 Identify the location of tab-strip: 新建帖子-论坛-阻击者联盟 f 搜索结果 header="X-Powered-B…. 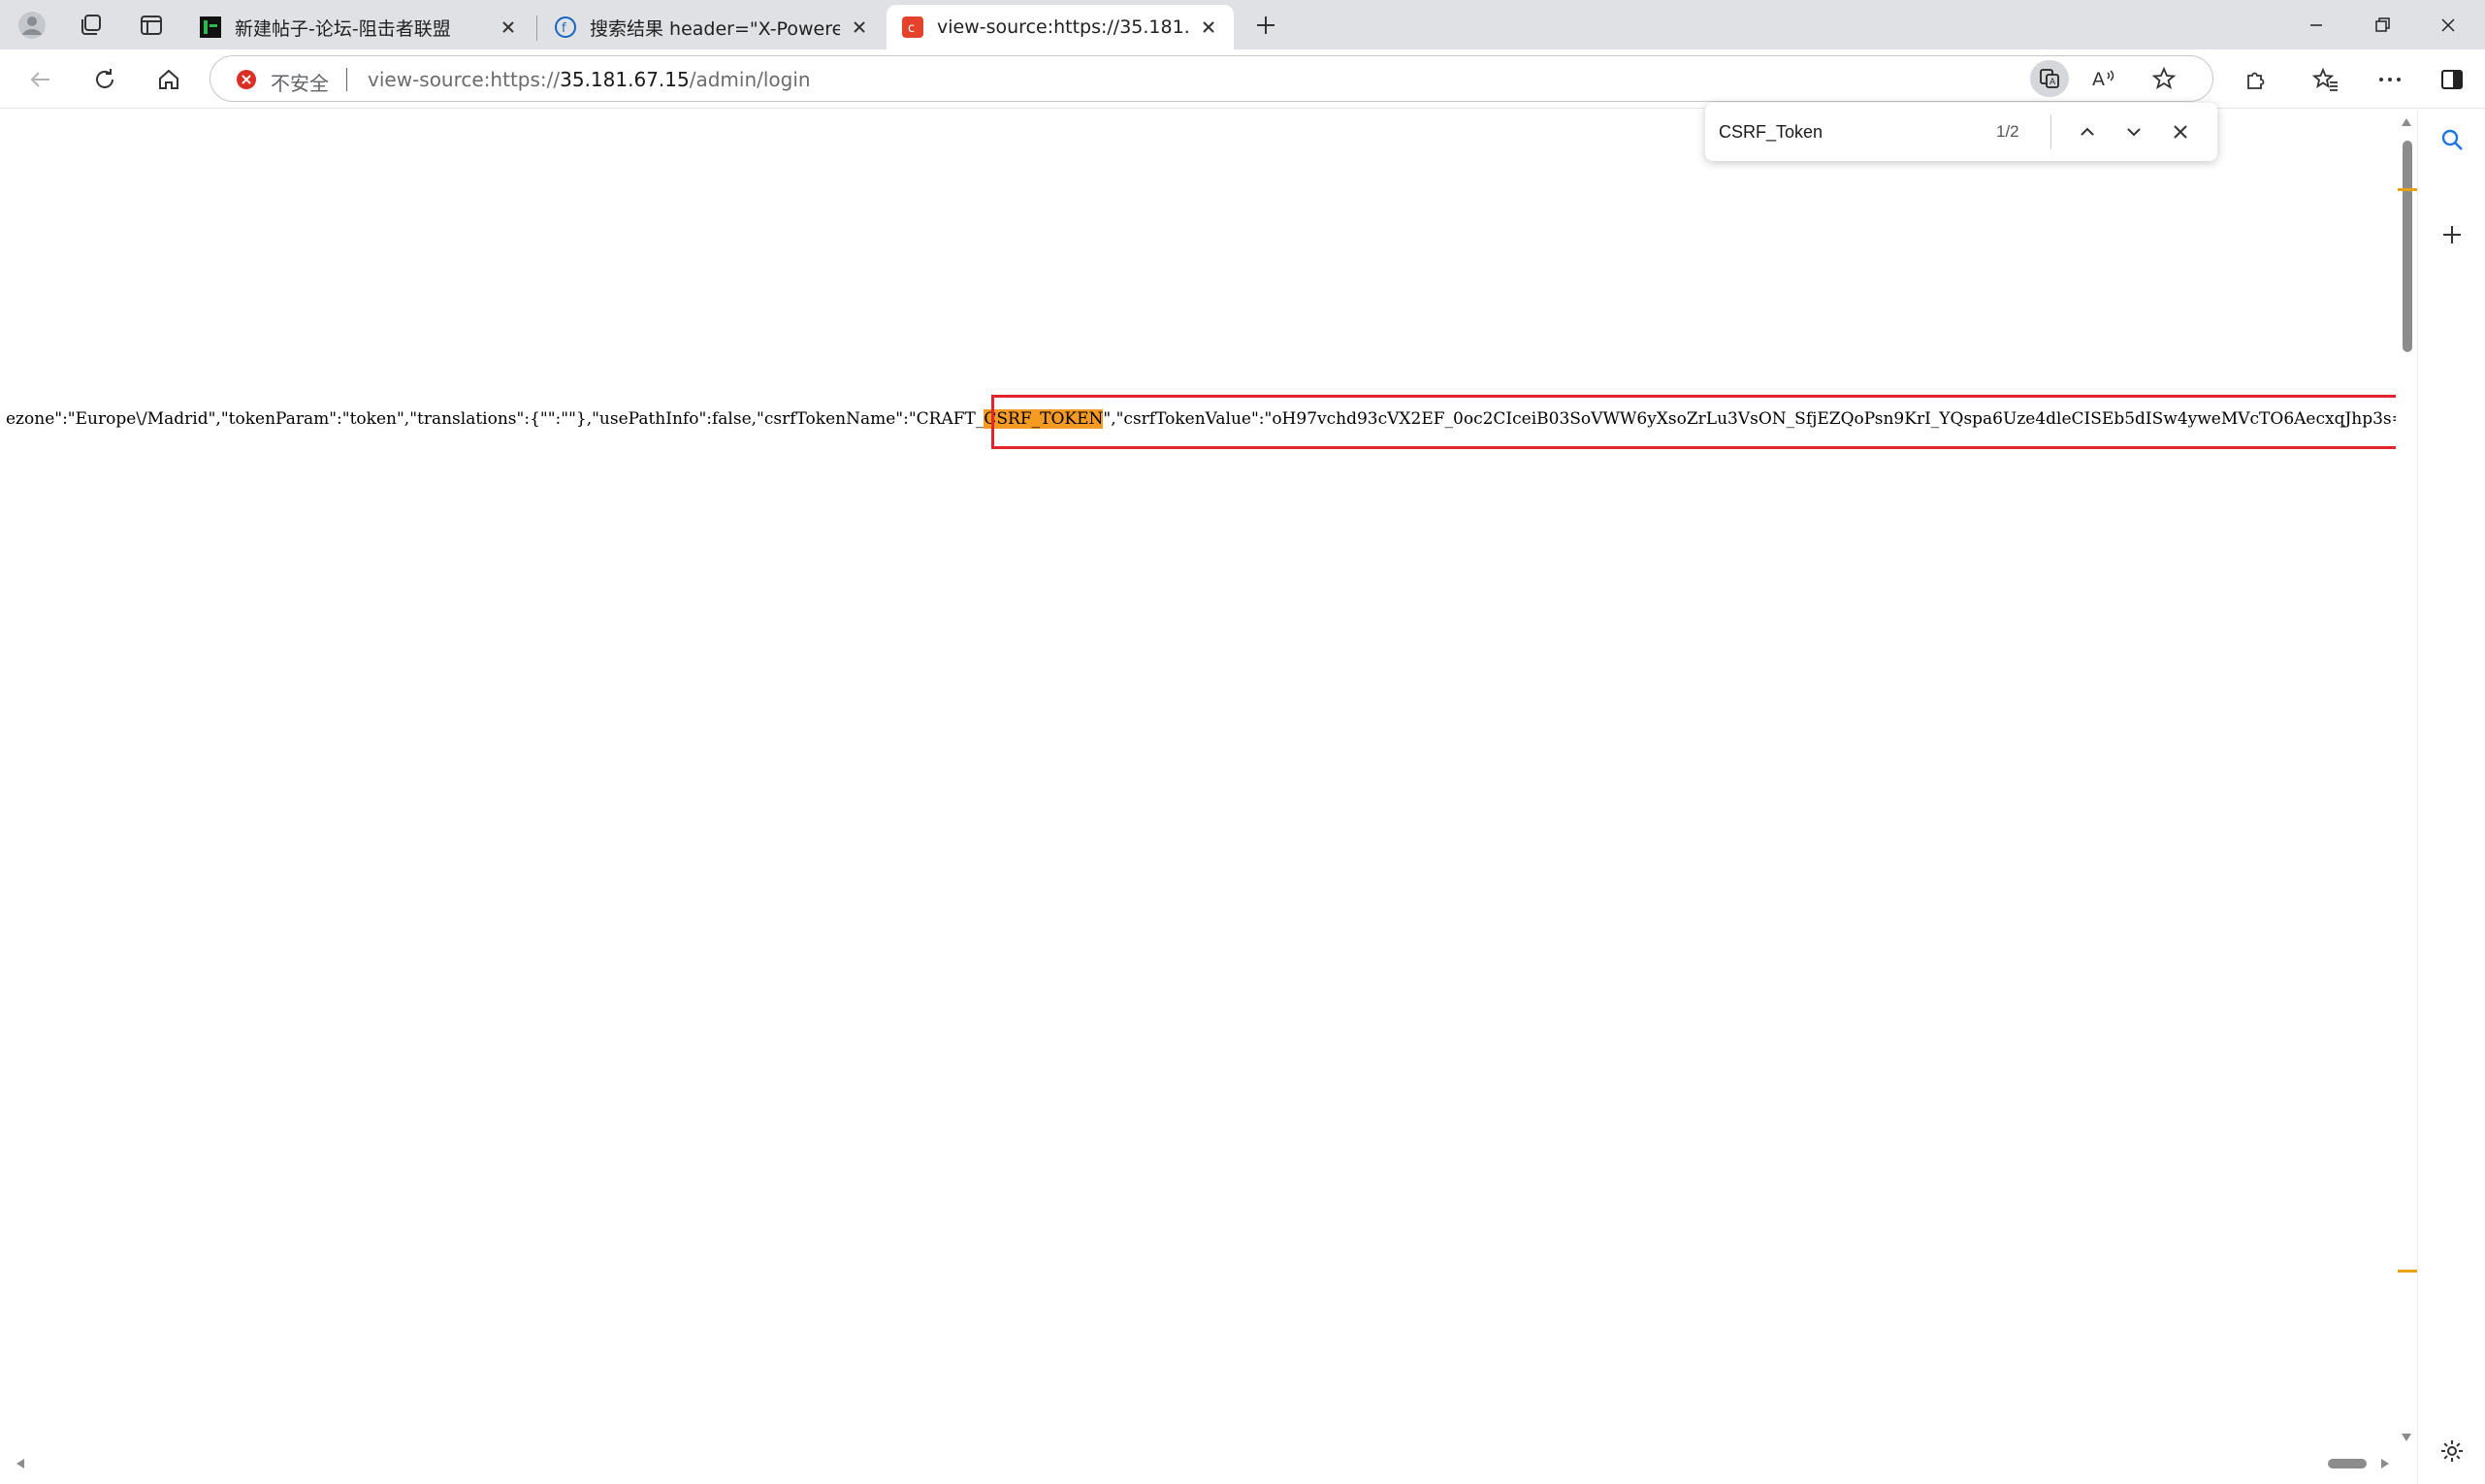
(1242, 24).